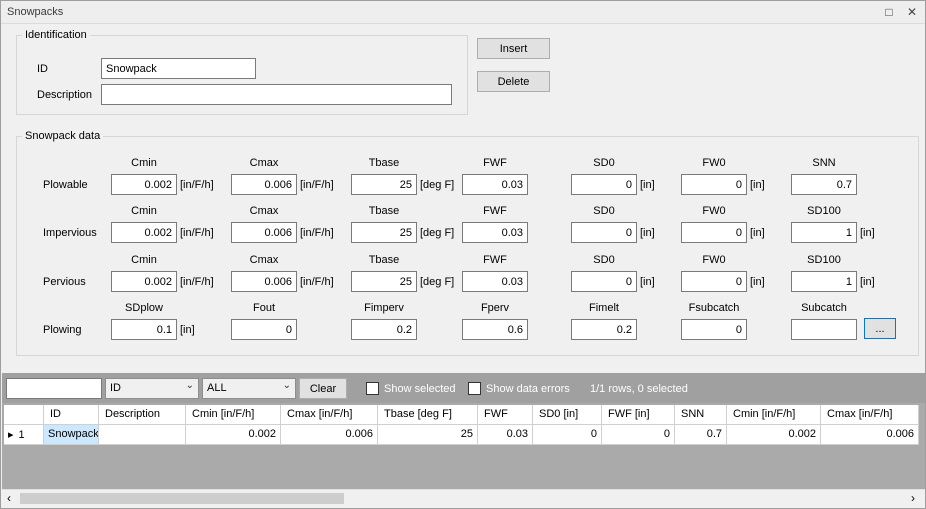 The width and height of the screenshot is (926, 509). I want to click on field-unit: [in], so click(647, 185).